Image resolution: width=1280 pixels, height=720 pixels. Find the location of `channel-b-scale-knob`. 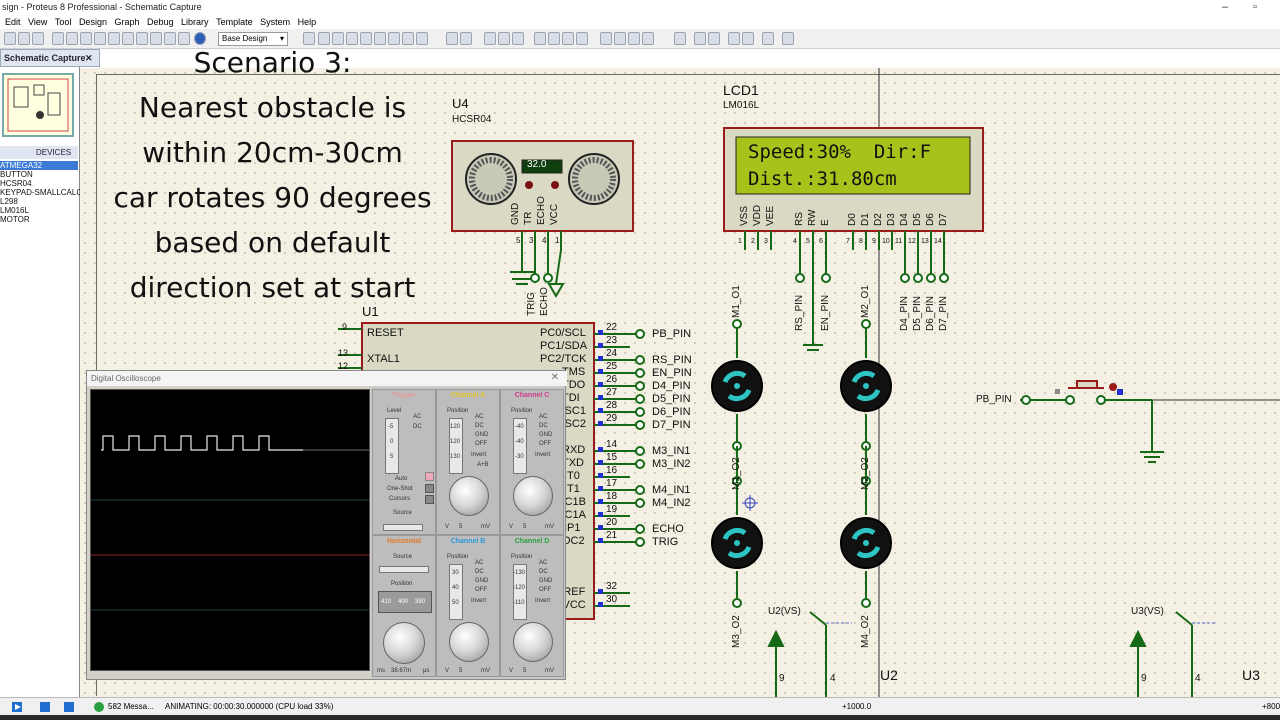

channel-b-scale-knob is located at coordinates (469, 642).